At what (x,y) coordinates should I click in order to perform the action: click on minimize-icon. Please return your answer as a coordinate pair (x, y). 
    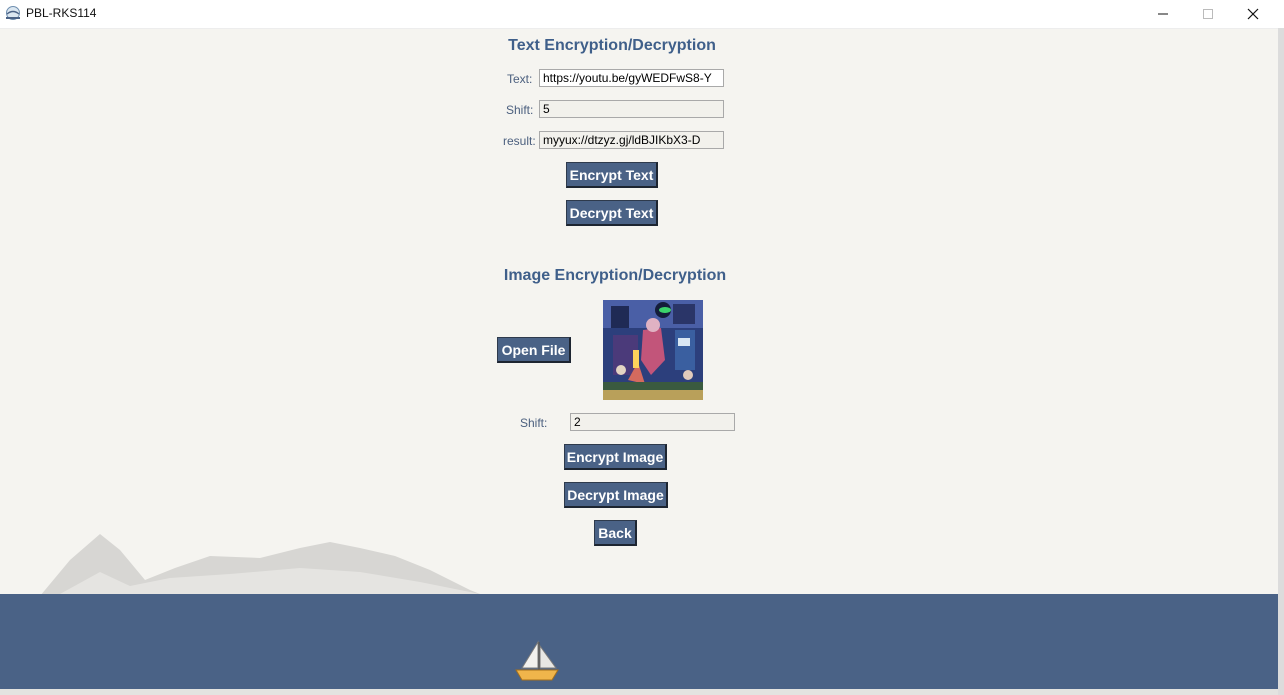
    Looking at the image, I should click on (1163, 14).